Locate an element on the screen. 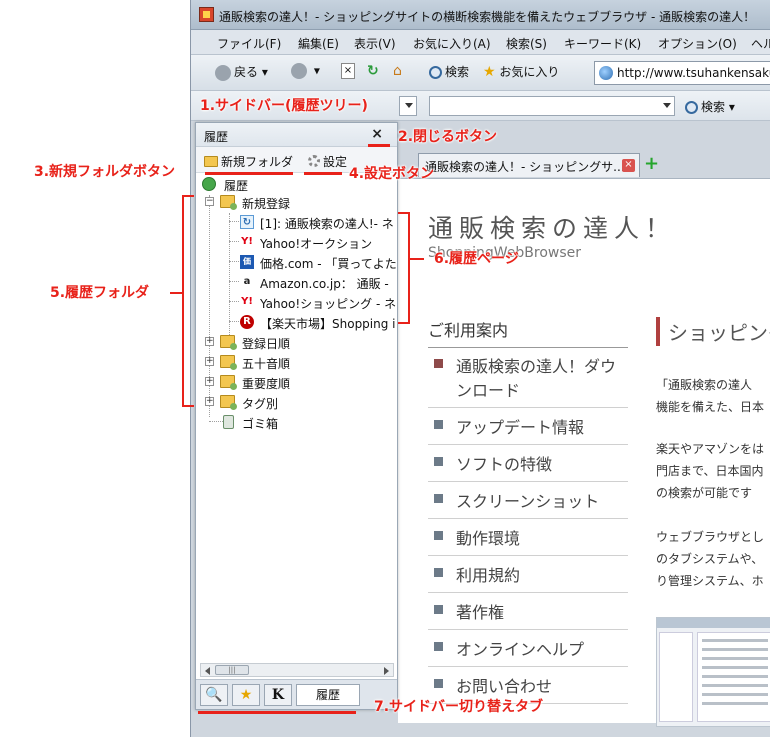 This screenshot has width=770, height=737. forward-button: ▾ is located at coordinates (305, 73).